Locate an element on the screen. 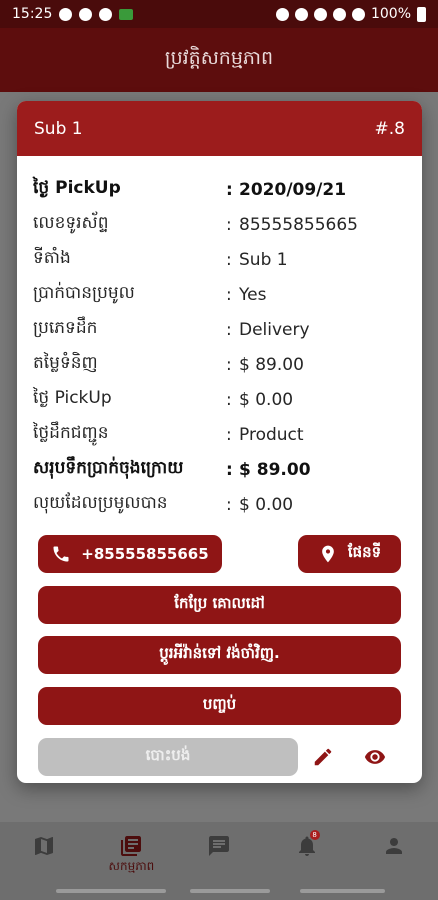 The image size is (438, 900). wifi-icon is located at coordinates (339, 14).